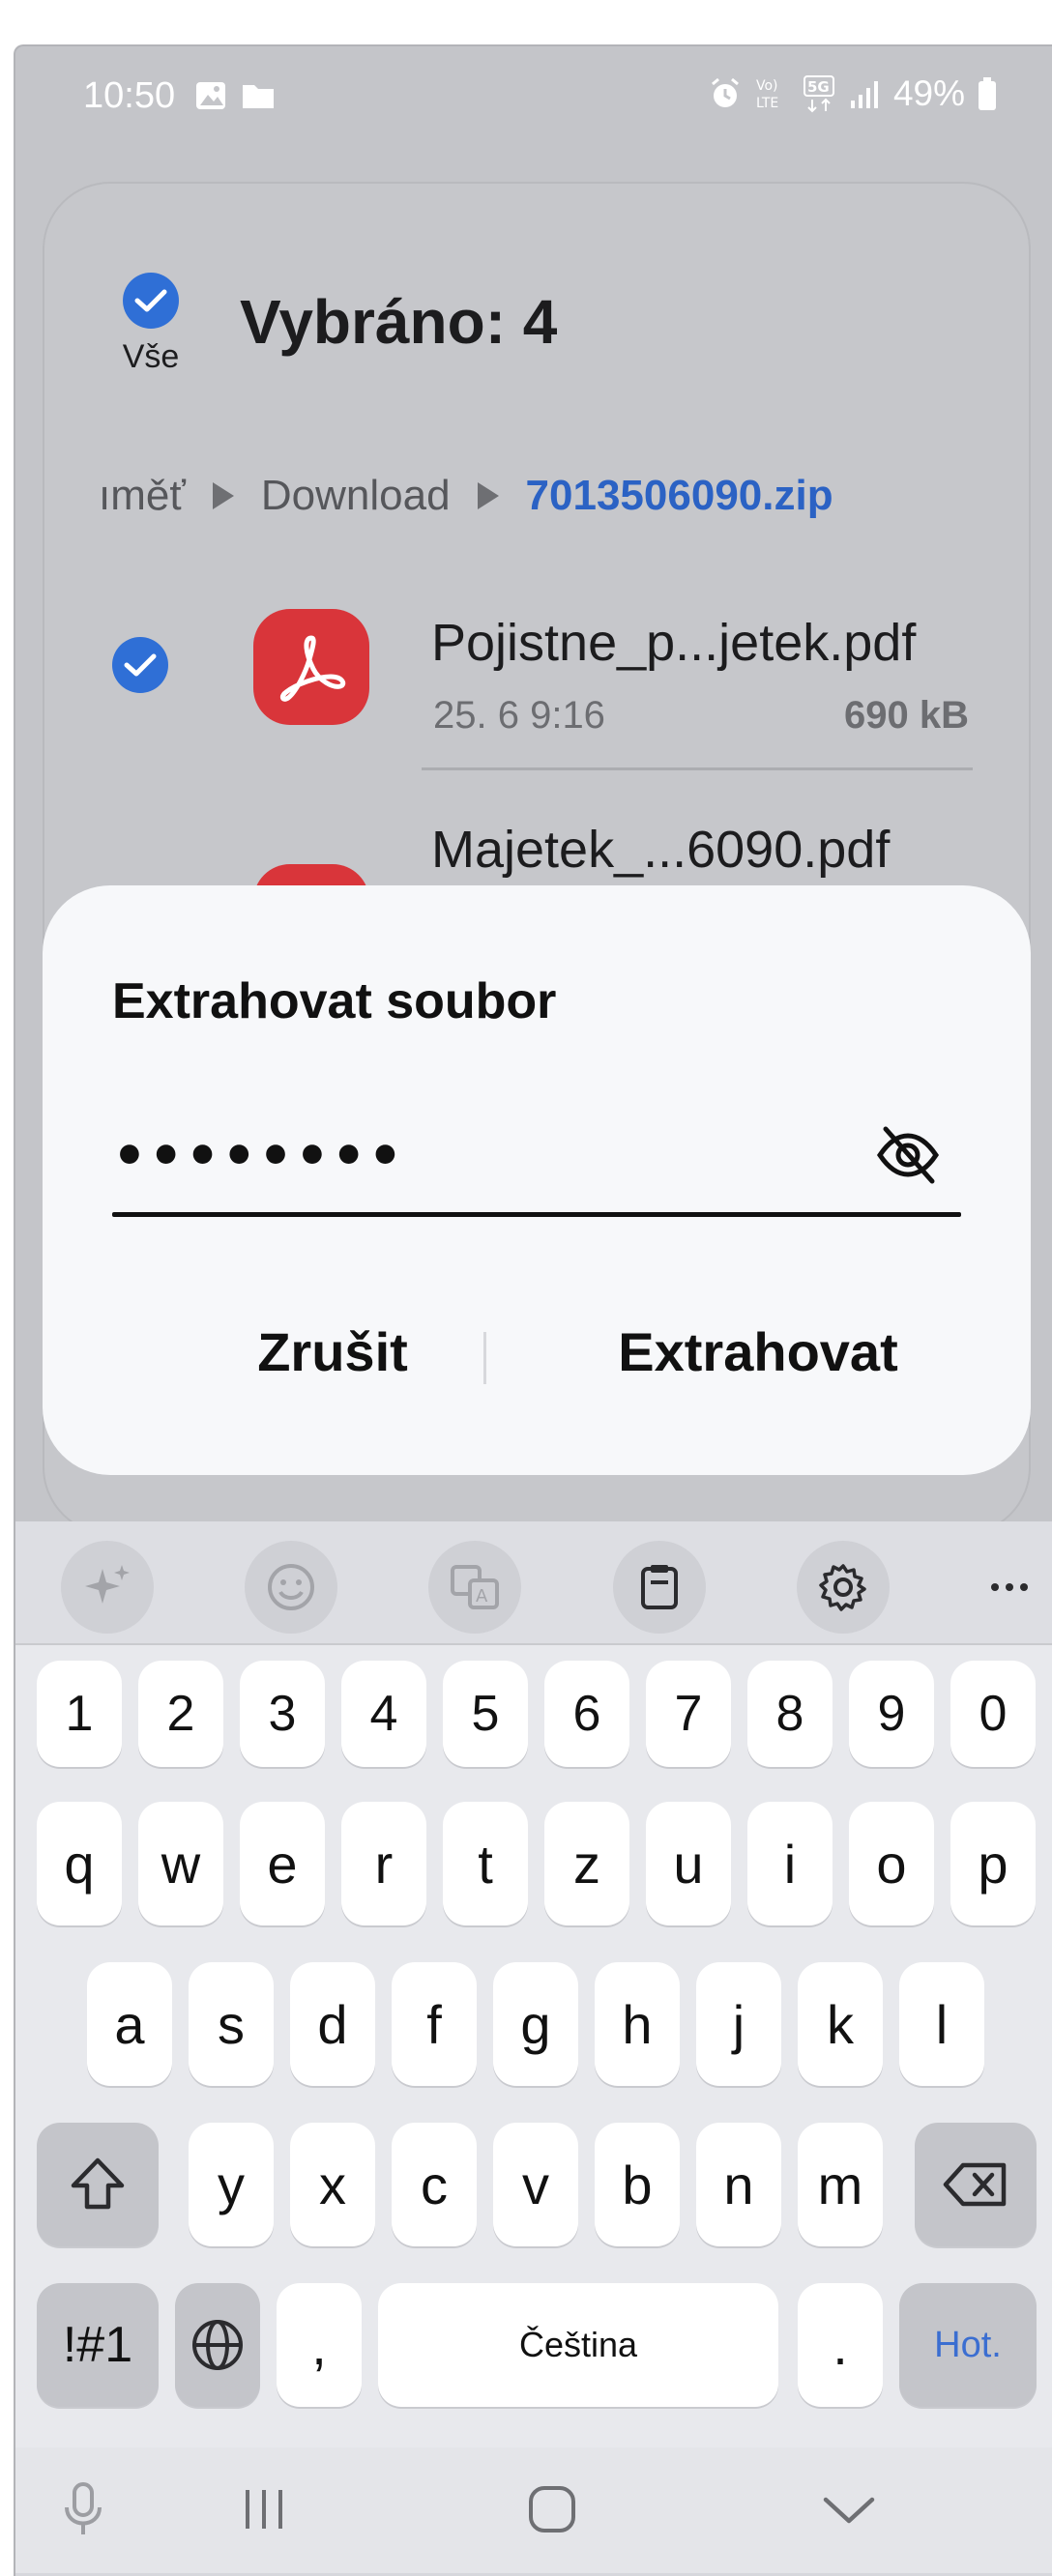 This screenshot has height=2576, width=1052. I want to click on key-2: 2, so click(180, 1714).